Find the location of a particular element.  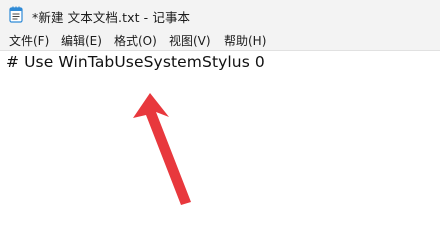

menu-file: 文件(F) is located at coordinates (29, 40).